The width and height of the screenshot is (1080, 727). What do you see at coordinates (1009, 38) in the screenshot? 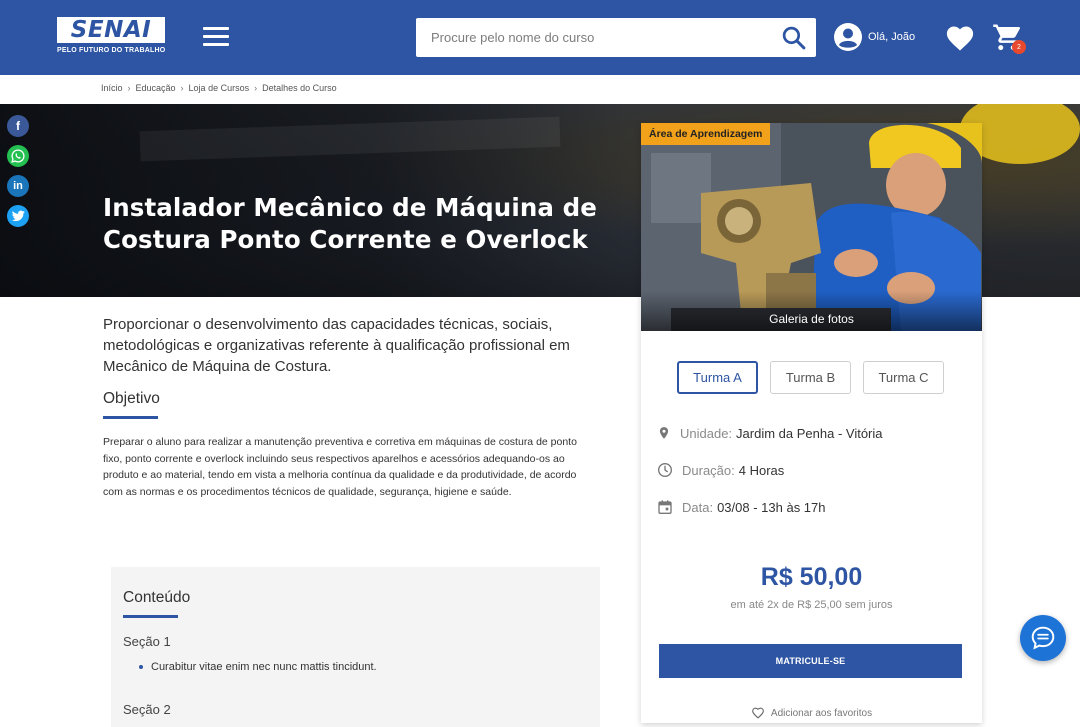
I see `cart-button: 2` at bounding box center [1009, 38].